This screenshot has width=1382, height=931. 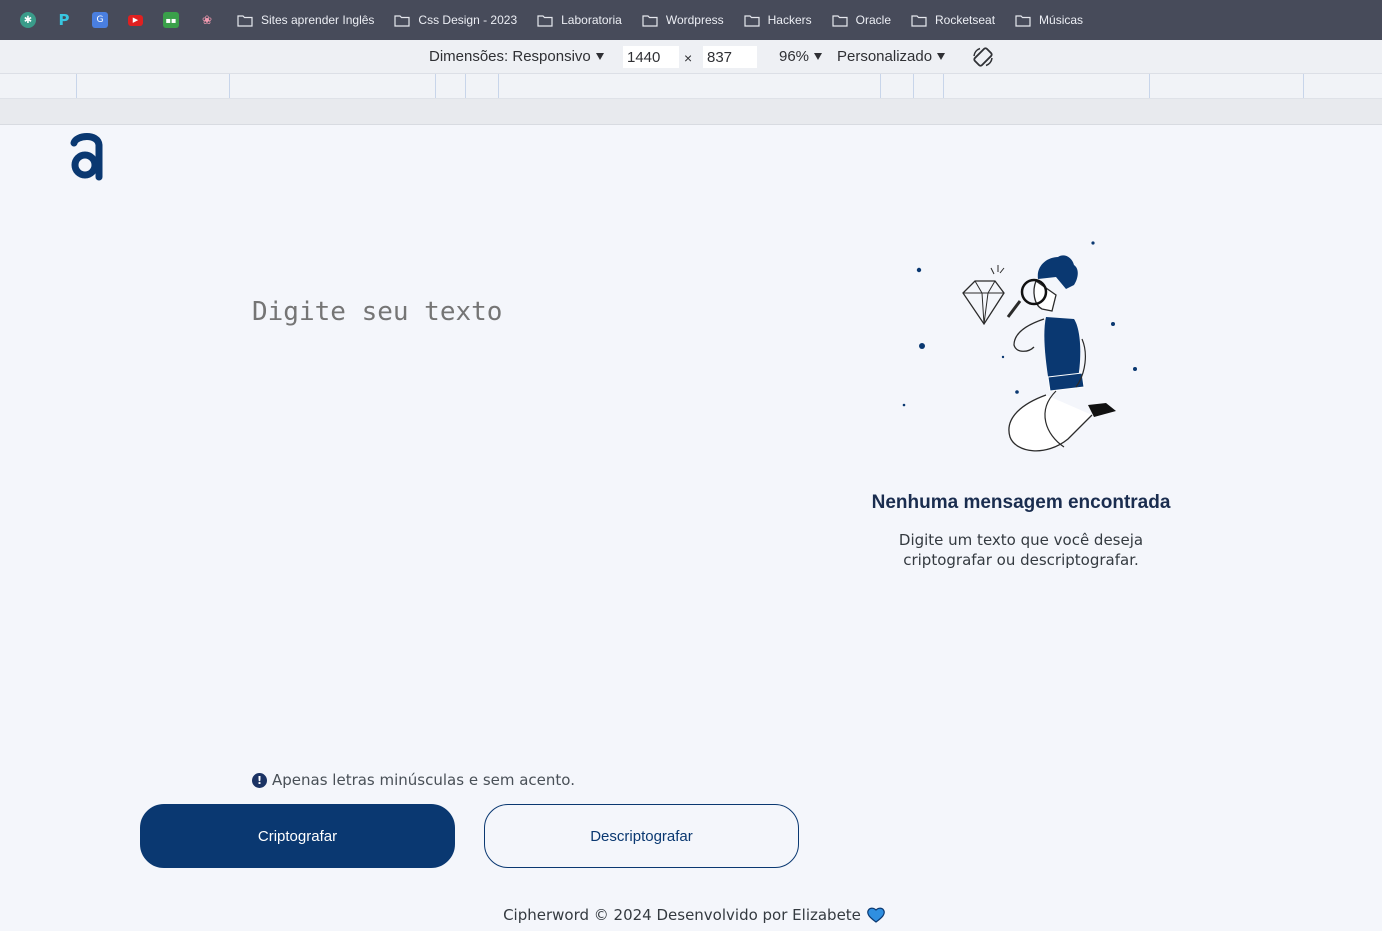 What do you see at coordinates (1019, 346) in the screenshot?
I see `search-person-illustration` at bounding box center [1019, 346].